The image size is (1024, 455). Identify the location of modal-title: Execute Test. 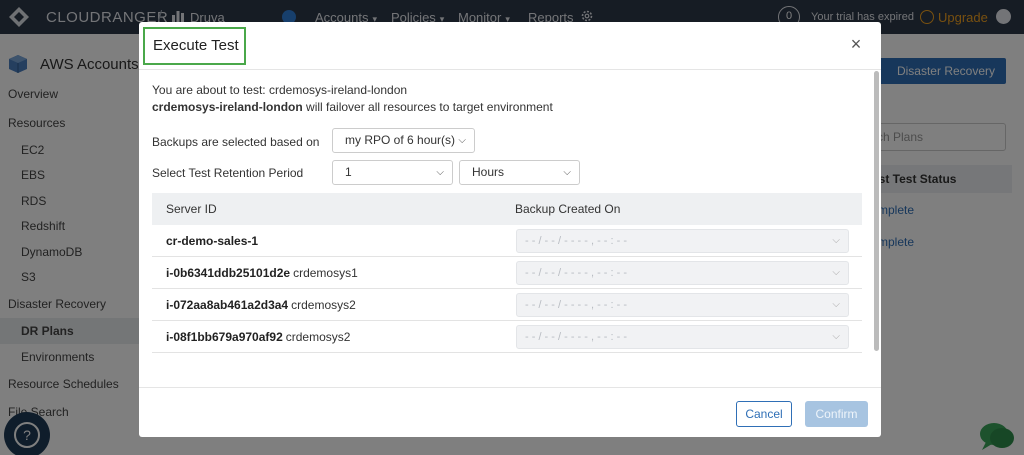
(194, 46).